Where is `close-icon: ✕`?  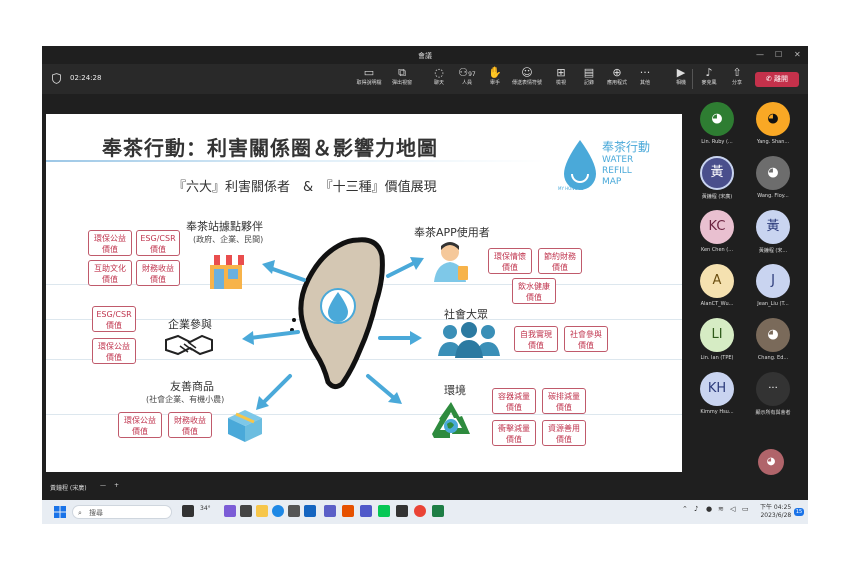 close-icon: ✕ is located at coordinates (797, 54).